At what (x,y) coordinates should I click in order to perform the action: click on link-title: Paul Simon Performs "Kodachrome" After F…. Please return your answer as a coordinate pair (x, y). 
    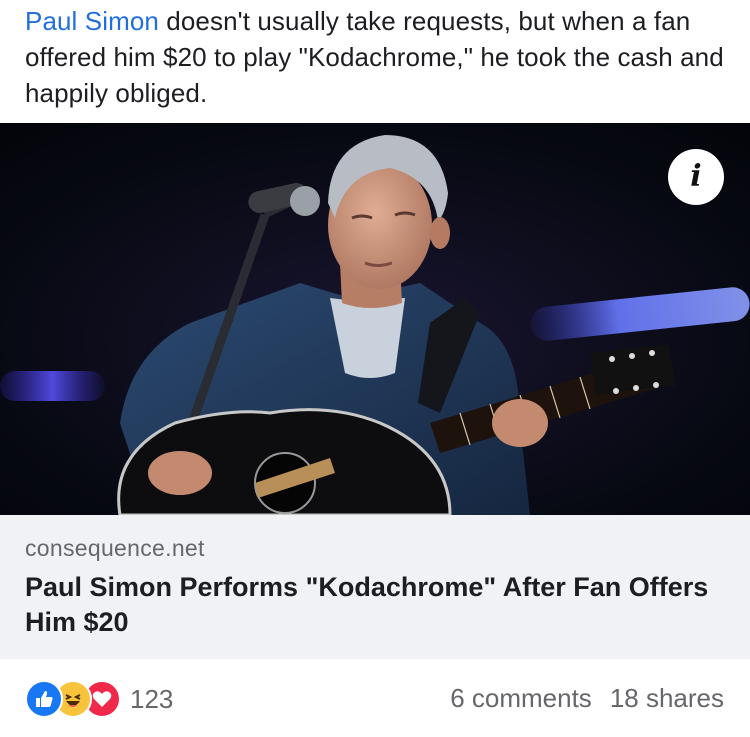
    Looking at the image, I should click on (375, 605).